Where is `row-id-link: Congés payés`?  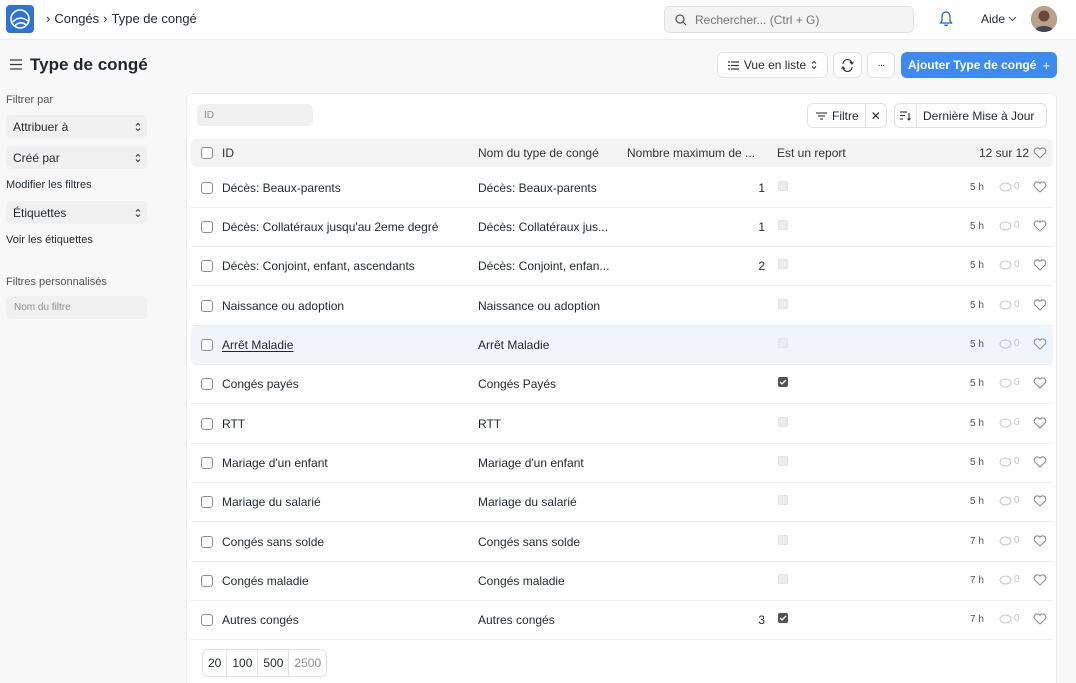
row-id-link: Congés payés is located at coordinates (260, 384).